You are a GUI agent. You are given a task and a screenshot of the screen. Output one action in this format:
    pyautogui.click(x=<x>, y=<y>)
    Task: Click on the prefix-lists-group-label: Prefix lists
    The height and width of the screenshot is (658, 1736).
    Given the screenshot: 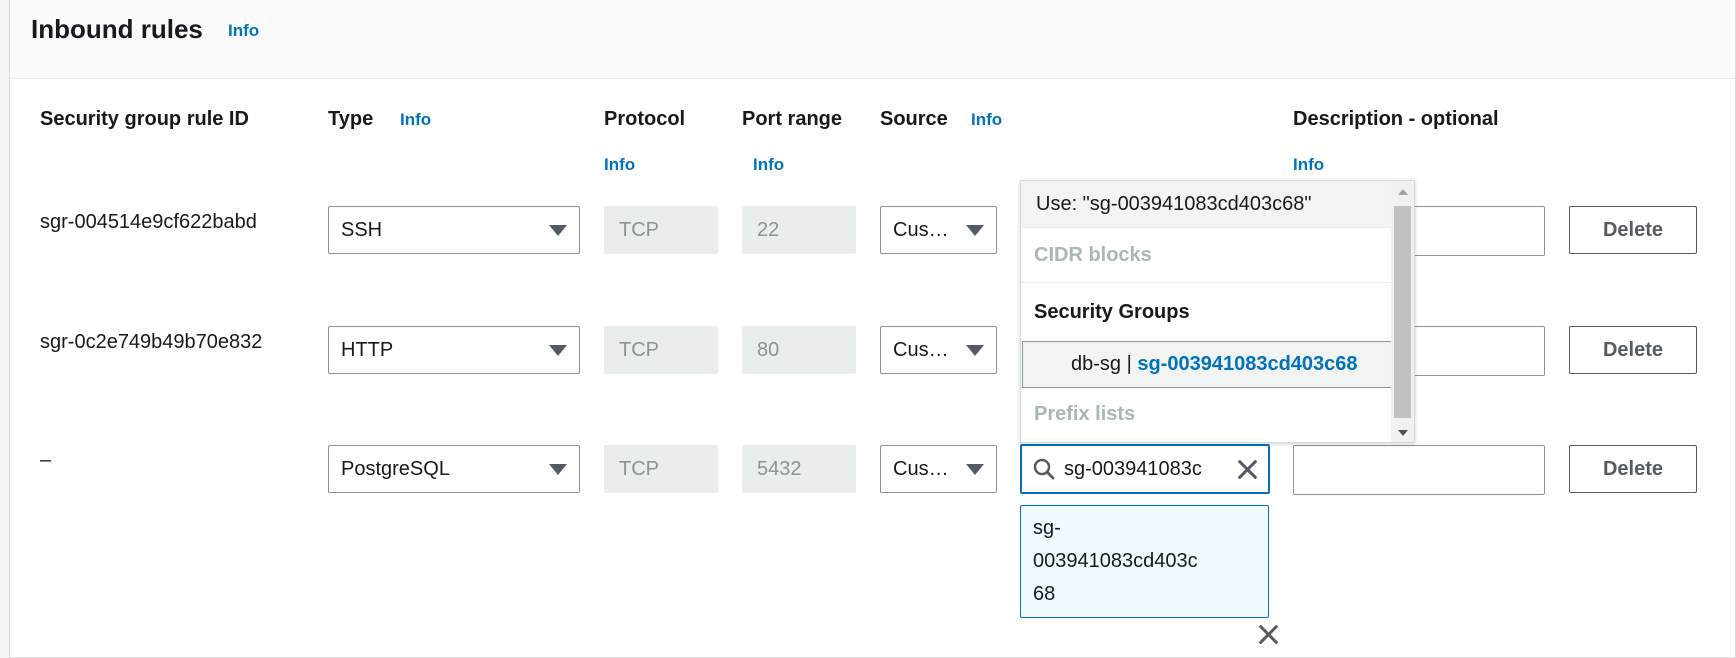 What is the action you would take?
    pyautogui.click(x=1085, y=413)
    